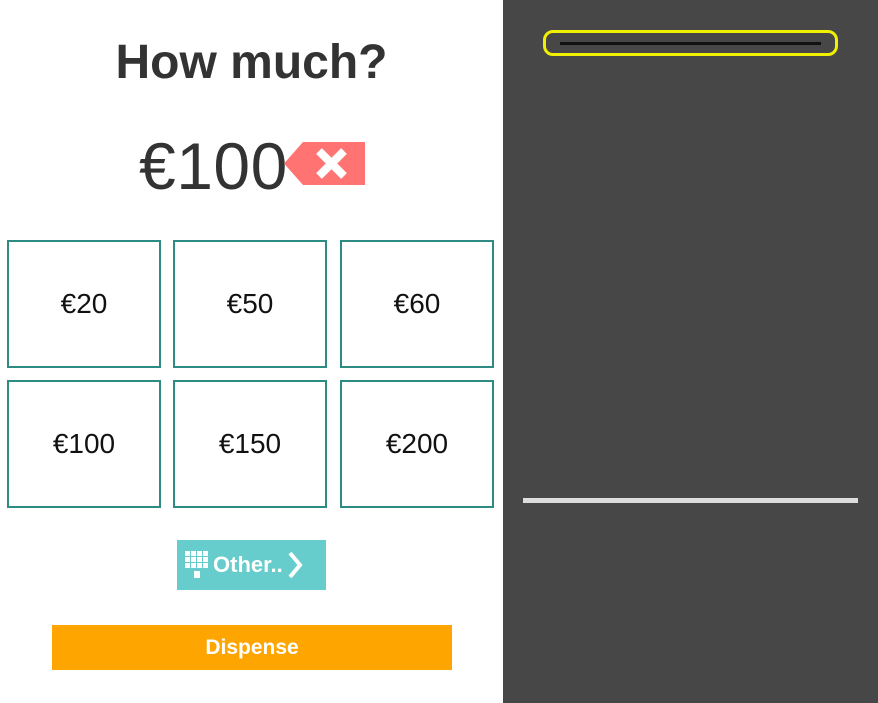 The image size is (878, 703). Describe the element at coordinates (84, 304) in the screenshot. I see `amount-button-20: €20` at that location.